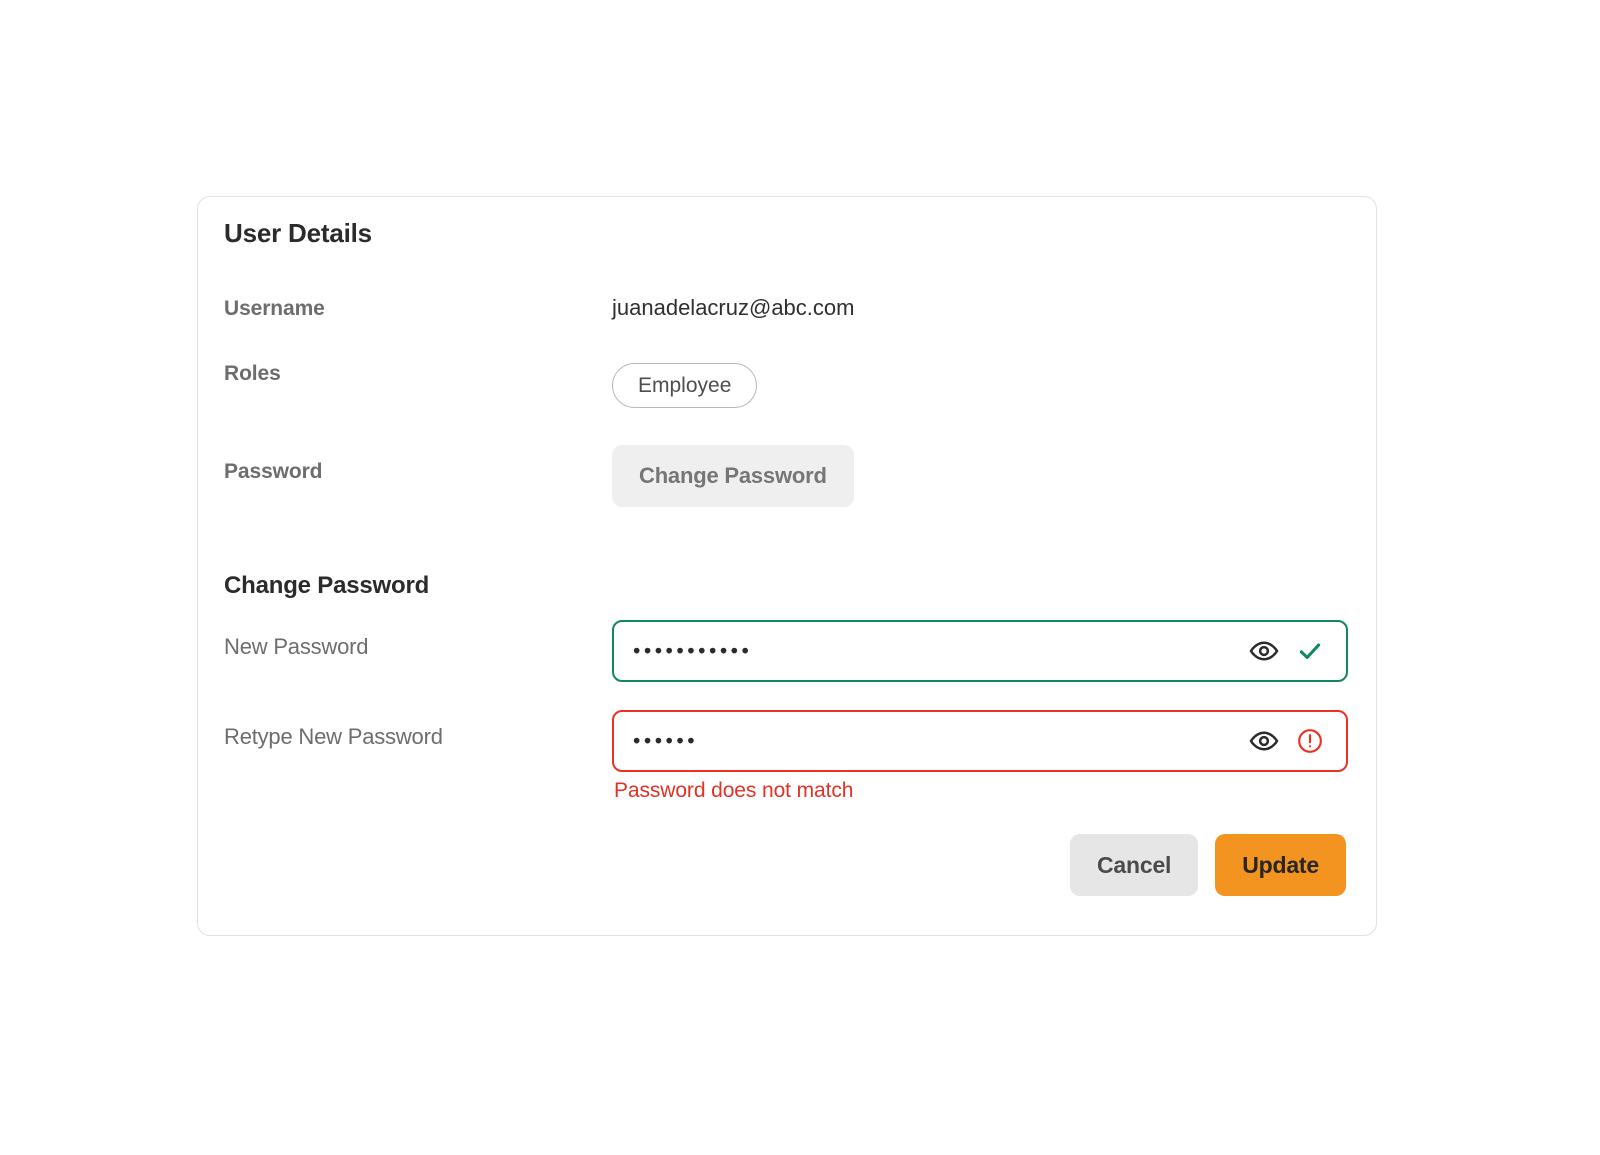 This screenshot has width=1600, height=1155. Describe the element at coordinates (298, 233) in the screenshot. I see `page-title: User Details` at that location.